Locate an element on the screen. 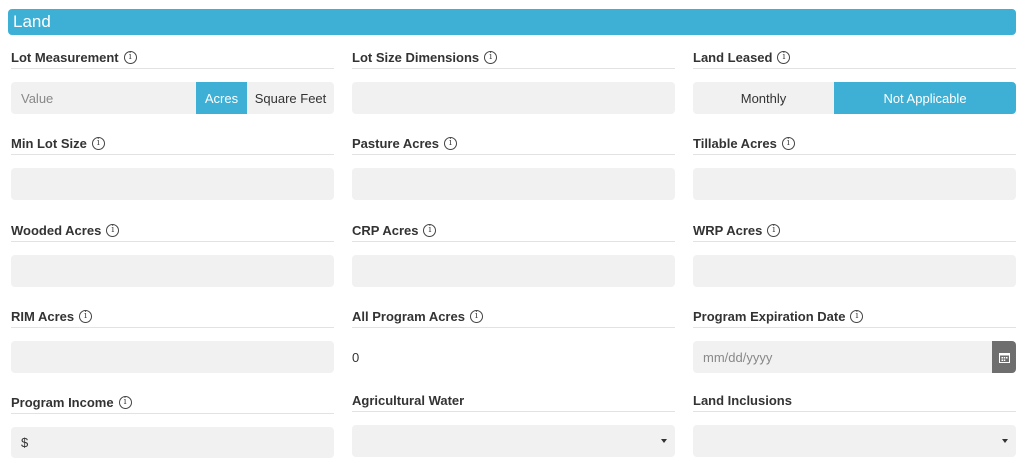 The height and width of the screenshot is (461, 1024). tillable-acres-field: Tillable Acres i is located at coordinates (854, 166).